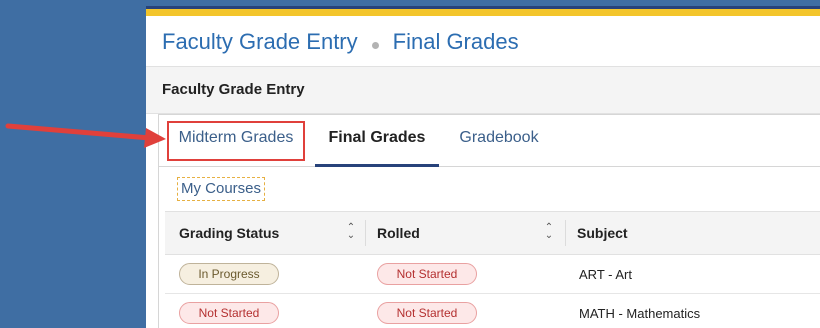  What do you see at coordinates (640, 313) in the screenshot?
I see `subject-cell: MATH - Mathematics` at bounding box center [640, 313].